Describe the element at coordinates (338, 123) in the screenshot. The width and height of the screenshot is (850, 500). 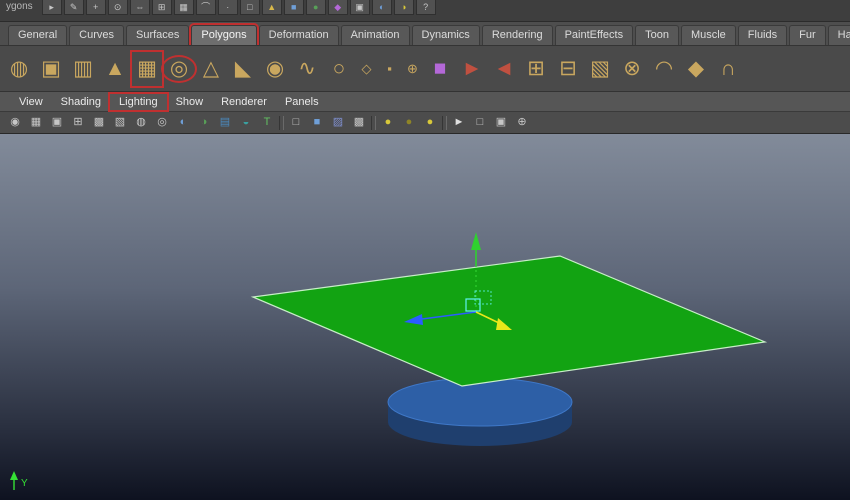
I see `textured-mode-icon: ▨` at that location.